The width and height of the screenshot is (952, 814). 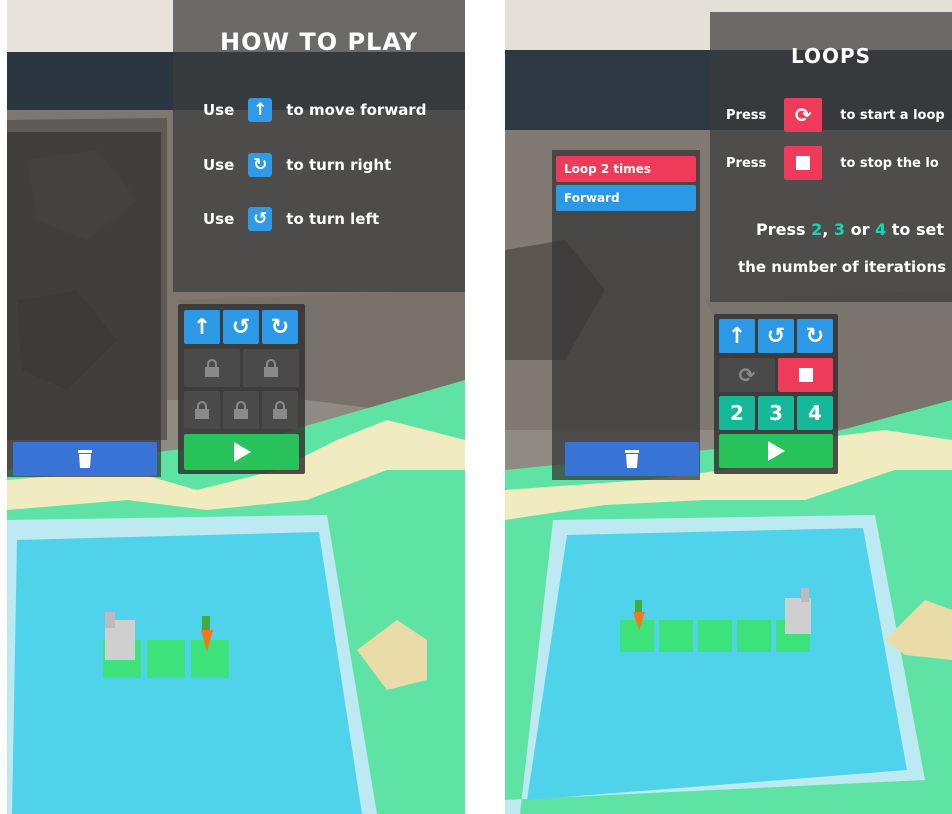 I want to click on instruction-row-turn-left: Use ↺ to turn left, so click(x=291, y=219).